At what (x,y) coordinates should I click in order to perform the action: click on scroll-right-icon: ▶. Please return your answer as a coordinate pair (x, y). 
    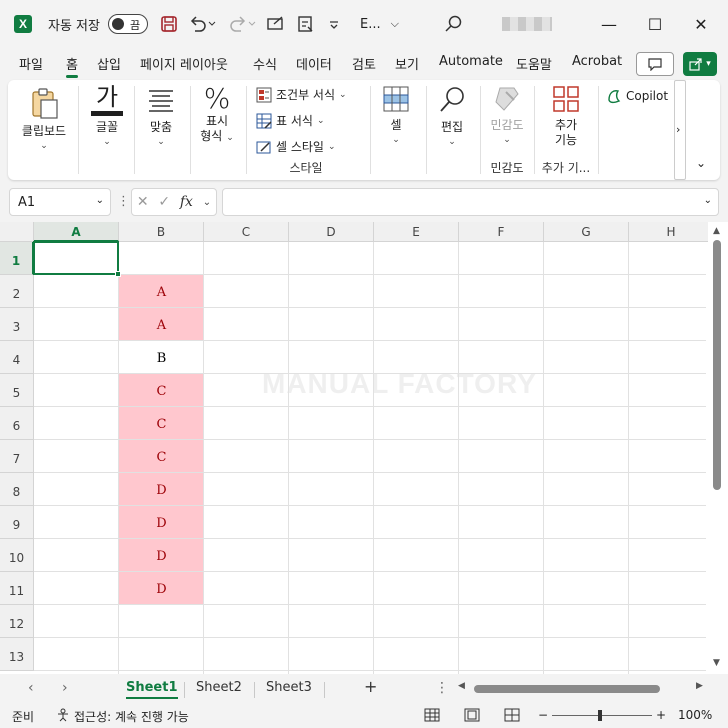
    Looking at the image, I should click on (699, 686).